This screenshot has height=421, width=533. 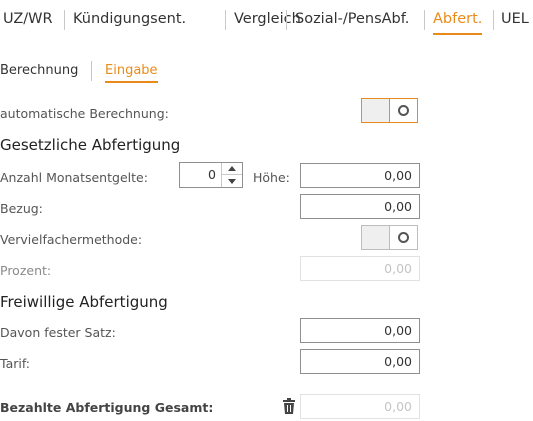 I want to click on tarif-label: Tarif:, so click(x=15, y=363).